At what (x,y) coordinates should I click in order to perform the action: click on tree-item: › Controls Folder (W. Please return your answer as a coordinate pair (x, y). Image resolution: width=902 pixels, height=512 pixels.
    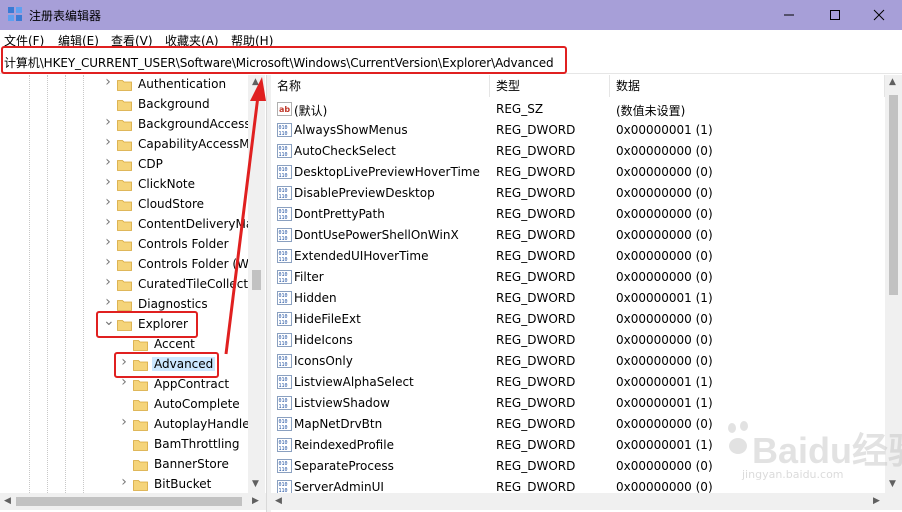
    Looking at the image, I should click on (124, 265).